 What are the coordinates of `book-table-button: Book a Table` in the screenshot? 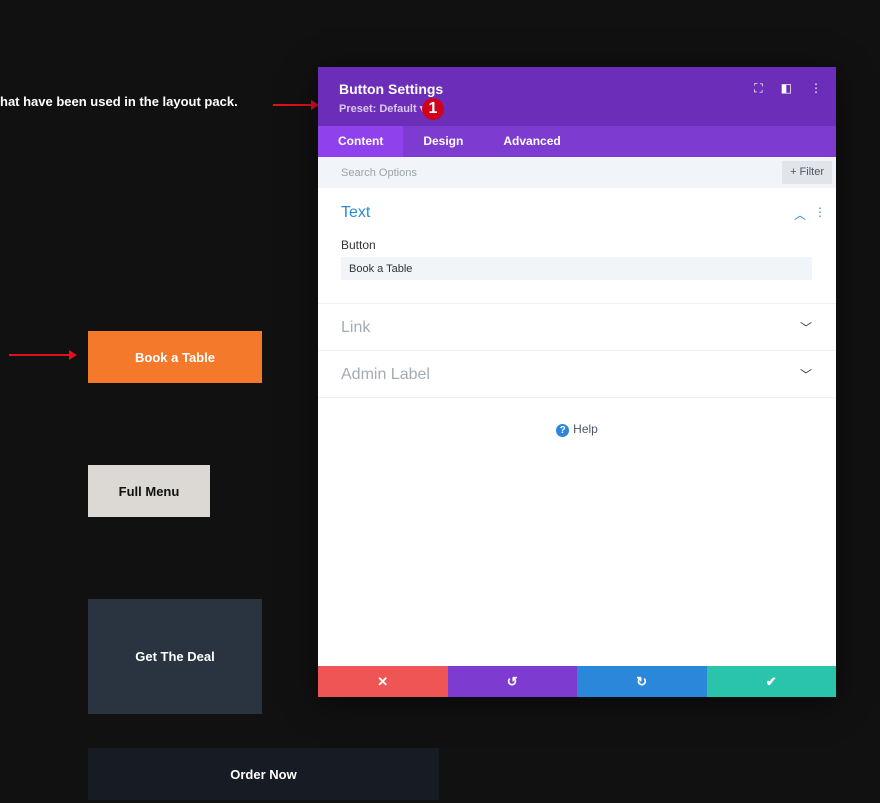 It's located at (175, 357).